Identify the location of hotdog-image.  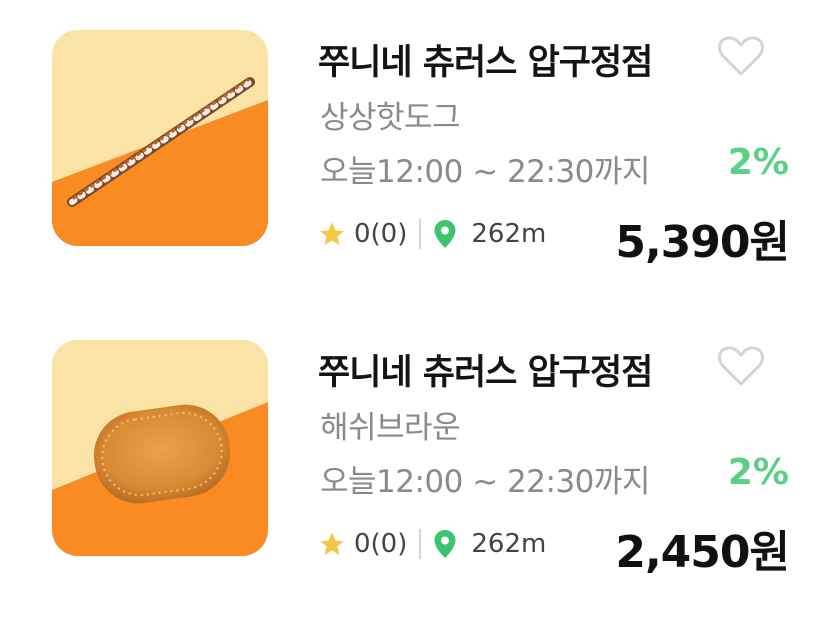
(160, 138).